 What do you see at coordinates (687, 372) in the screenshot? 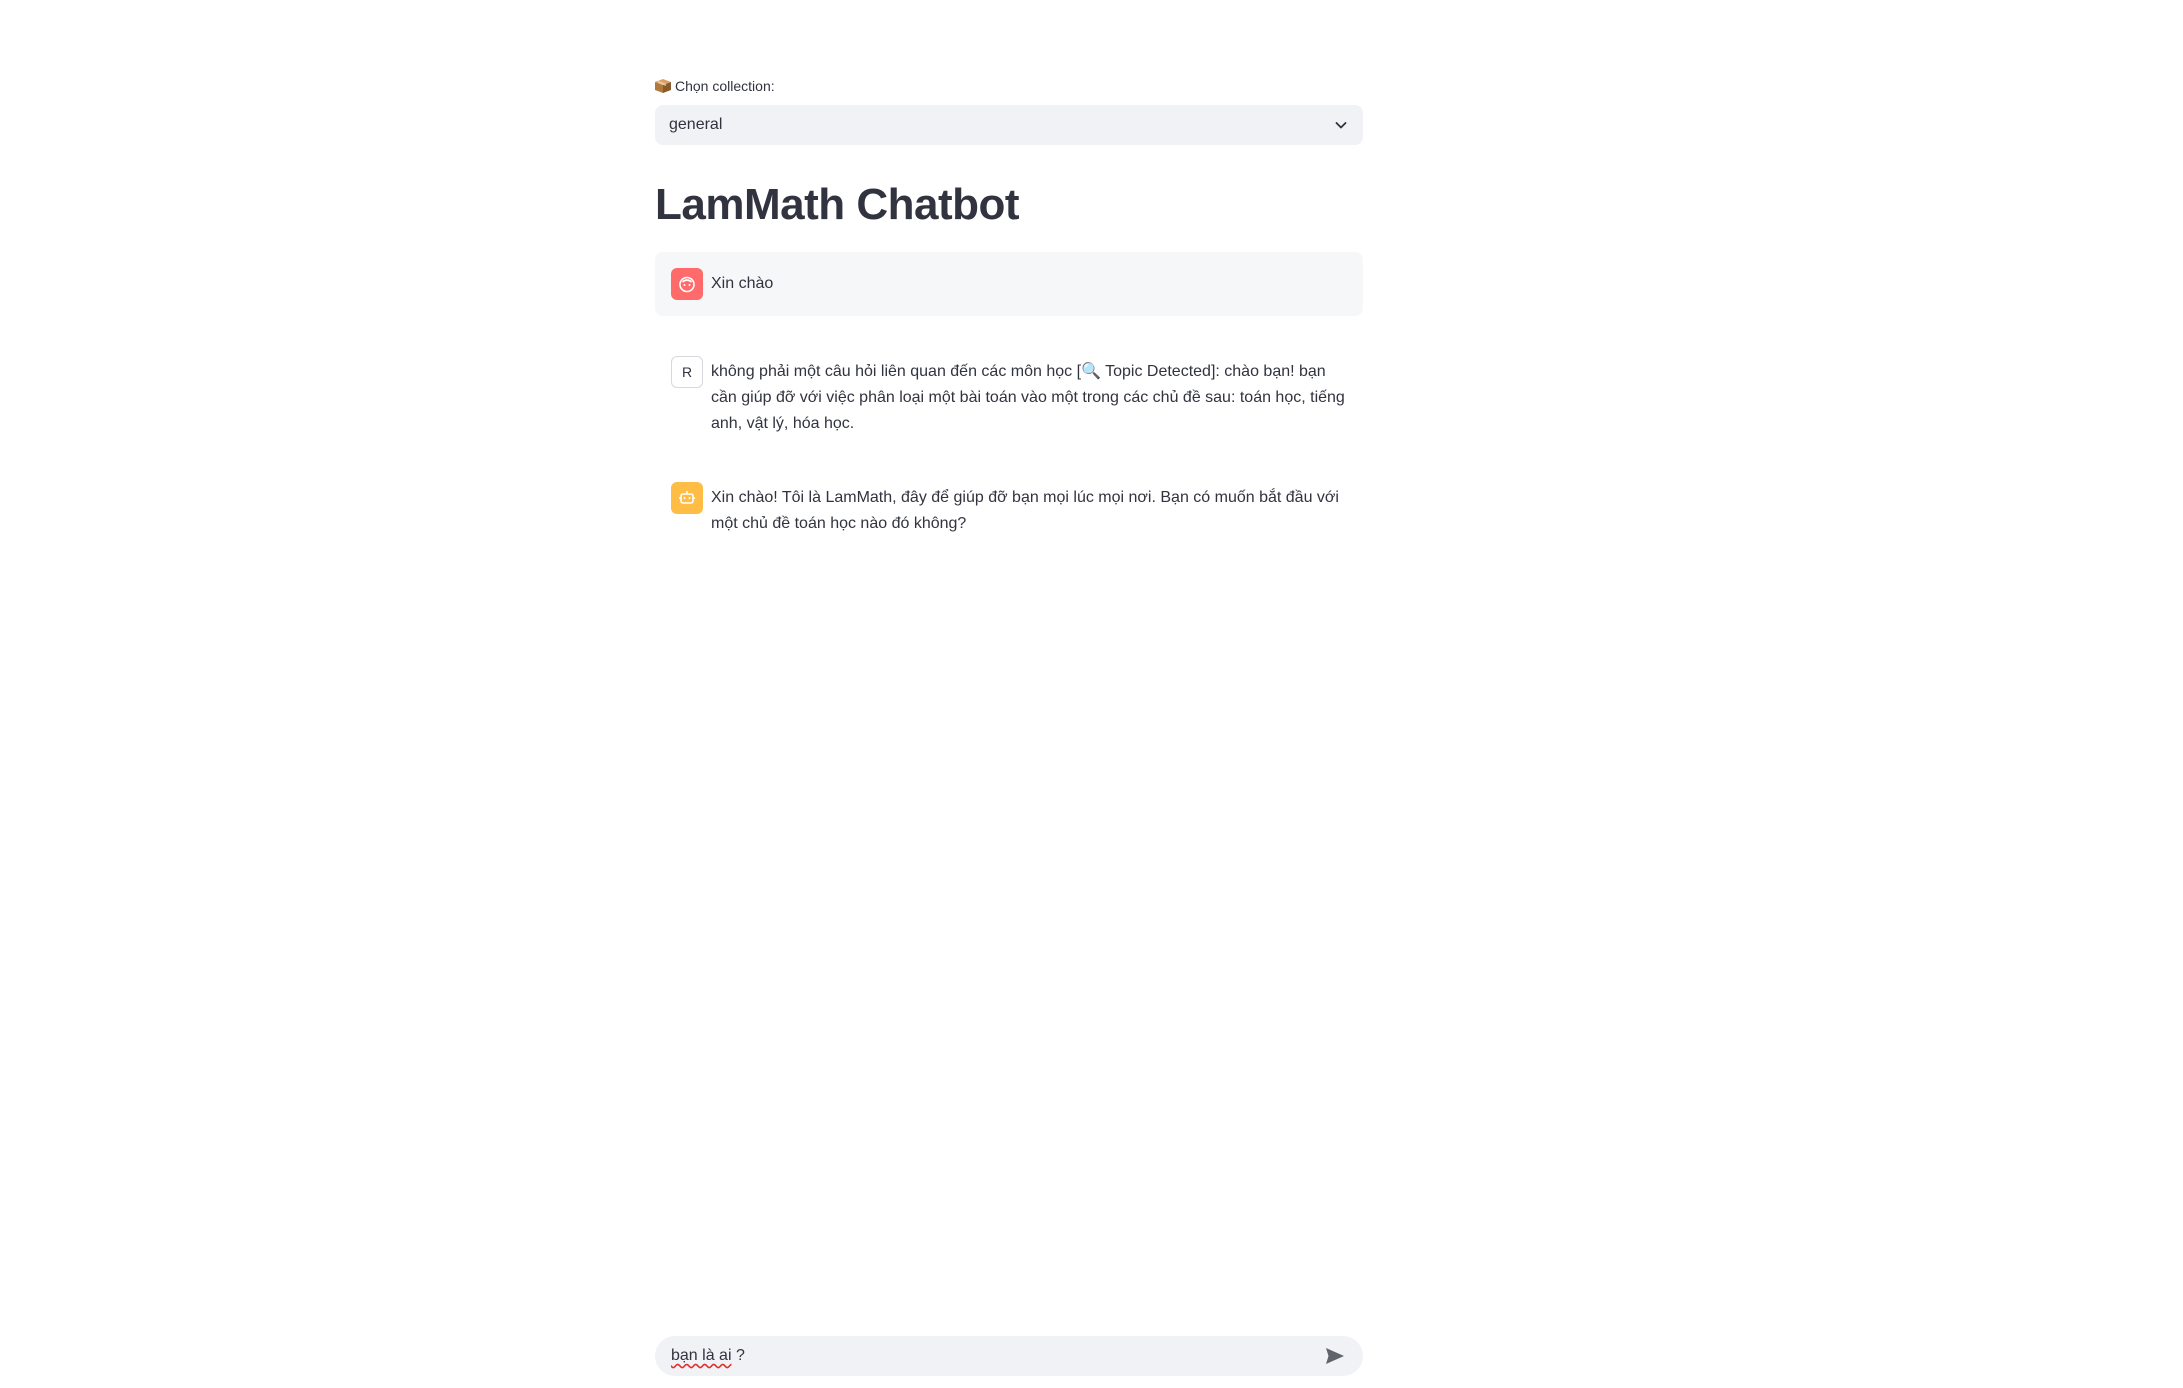
I see `r-avatar: R` at bounding box center [687, 372].